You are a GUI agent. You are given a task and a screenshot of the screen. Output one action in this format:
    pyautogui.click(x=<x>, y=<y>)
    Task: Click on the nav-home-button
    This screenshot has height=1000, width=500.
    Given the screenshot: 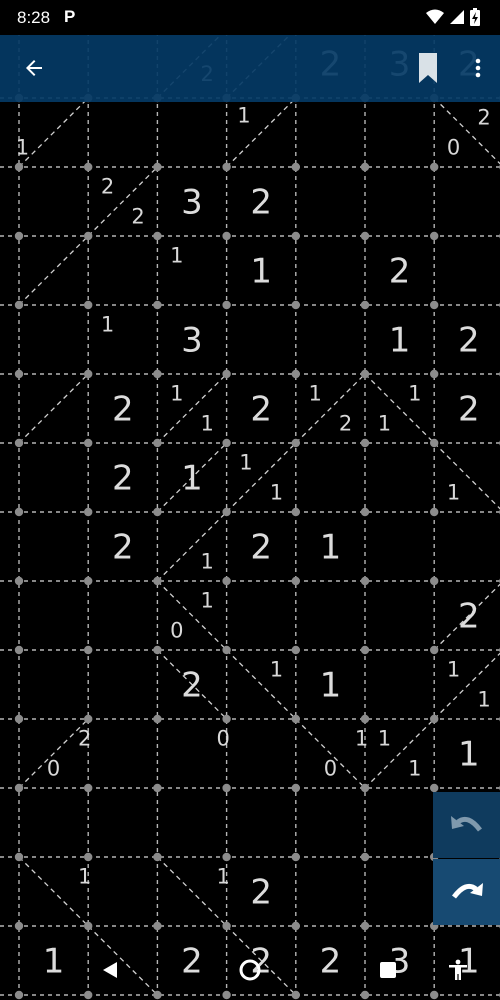 What is the action you would take?
    pyautogui.click(x=250, y=970)
    